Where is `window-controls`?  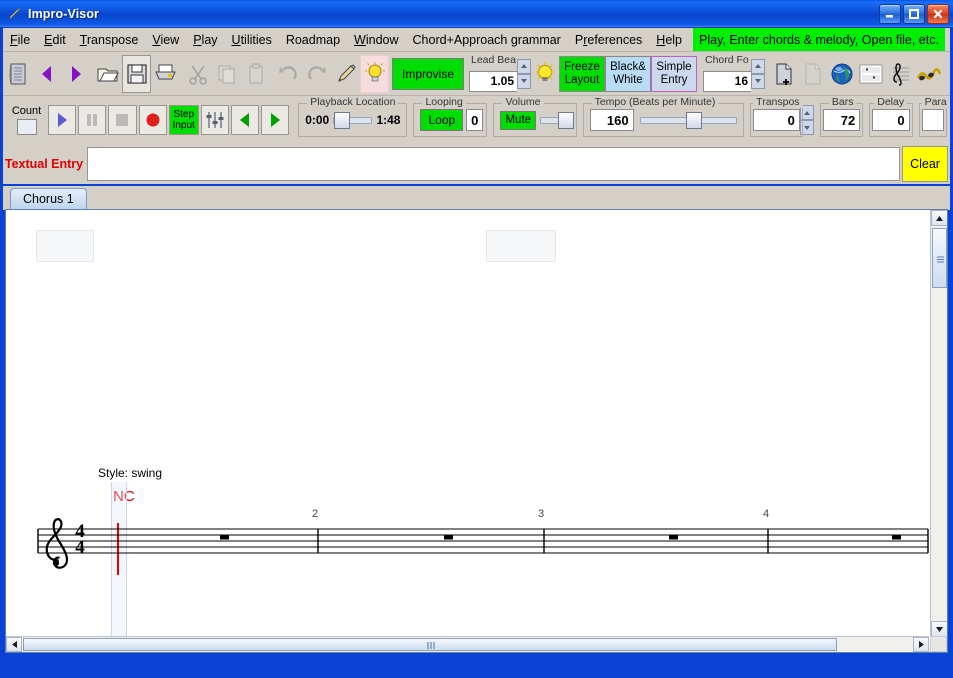 window-controls is located at coordinates (914, 13).